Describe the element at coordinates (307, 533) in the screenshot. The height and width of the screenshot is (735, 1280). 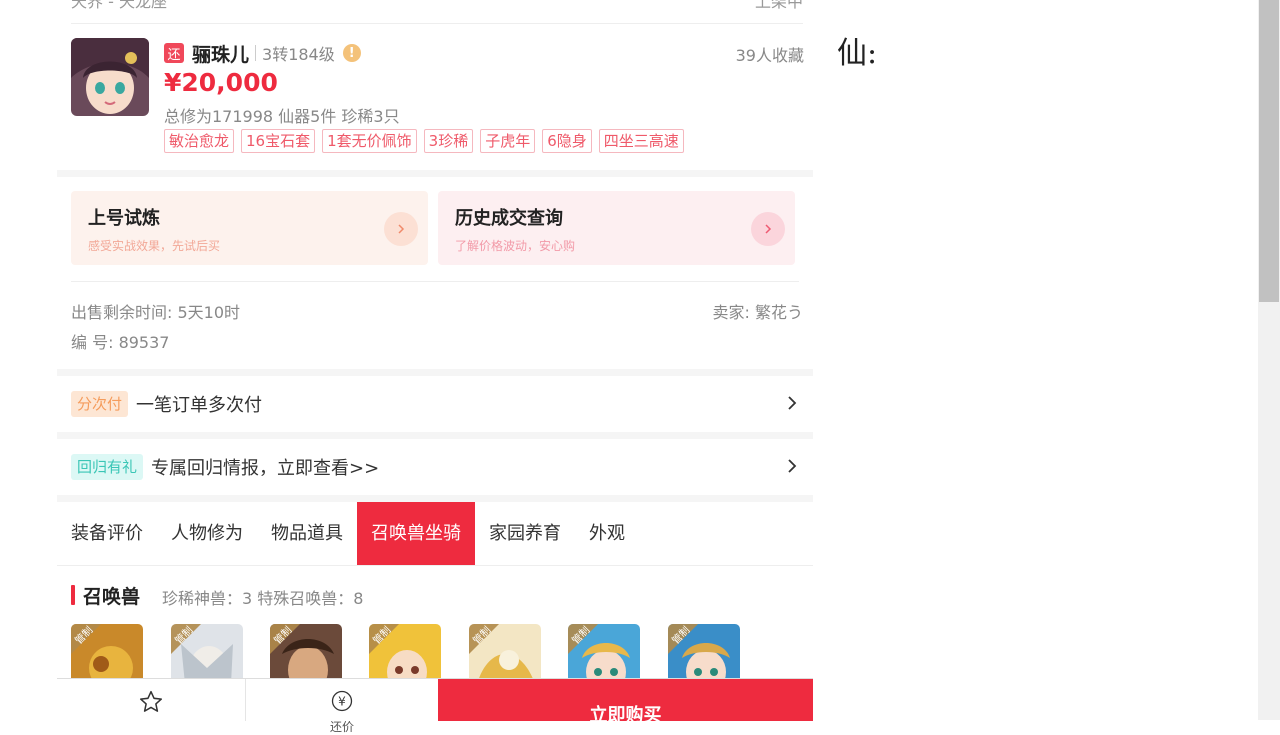
I see `tab-items: 物品道具` at that location.